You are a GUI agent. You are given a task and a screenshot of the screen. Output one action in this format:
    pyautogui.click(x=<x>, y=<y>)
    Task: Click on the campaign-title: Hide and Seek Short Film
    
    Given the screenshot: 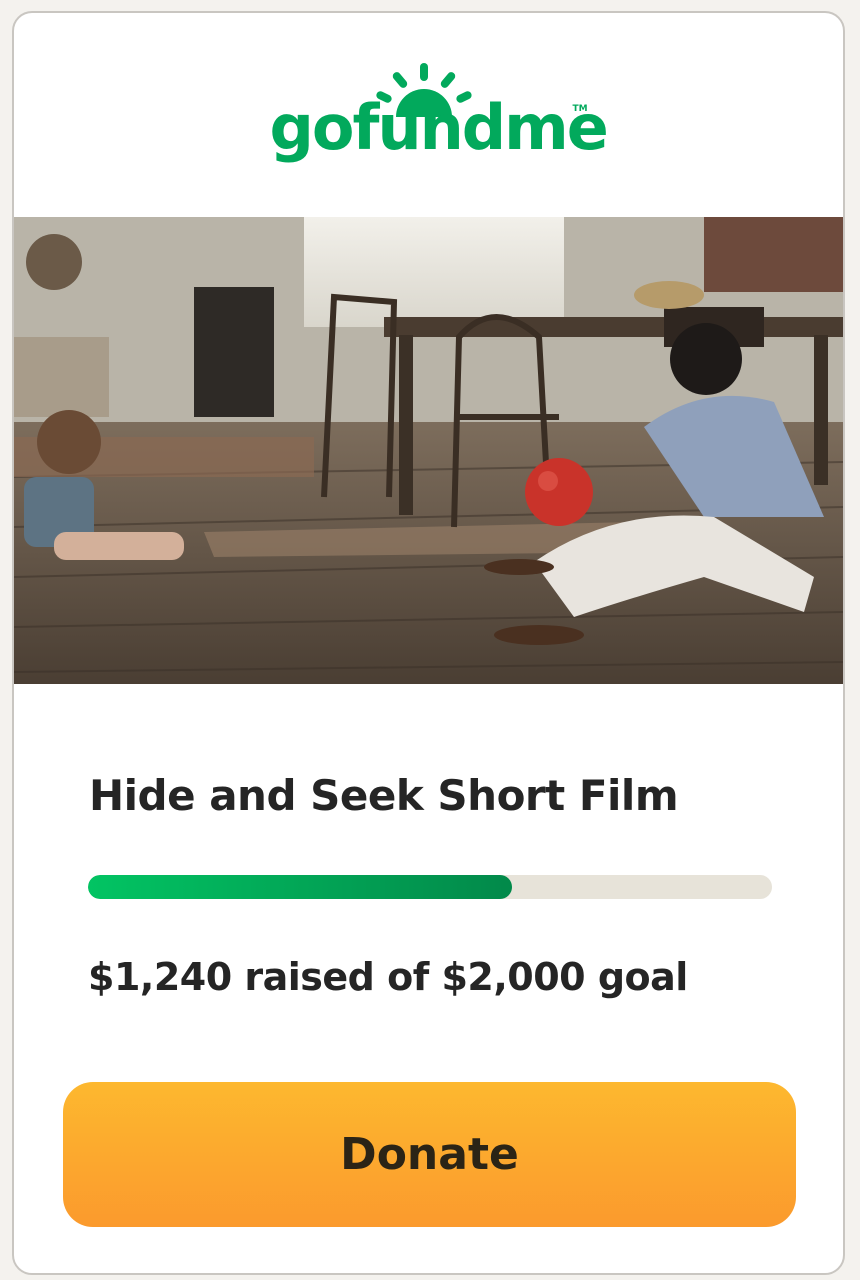 What is the action you would take?
    pyautogui.click(x=384, y=795)
    